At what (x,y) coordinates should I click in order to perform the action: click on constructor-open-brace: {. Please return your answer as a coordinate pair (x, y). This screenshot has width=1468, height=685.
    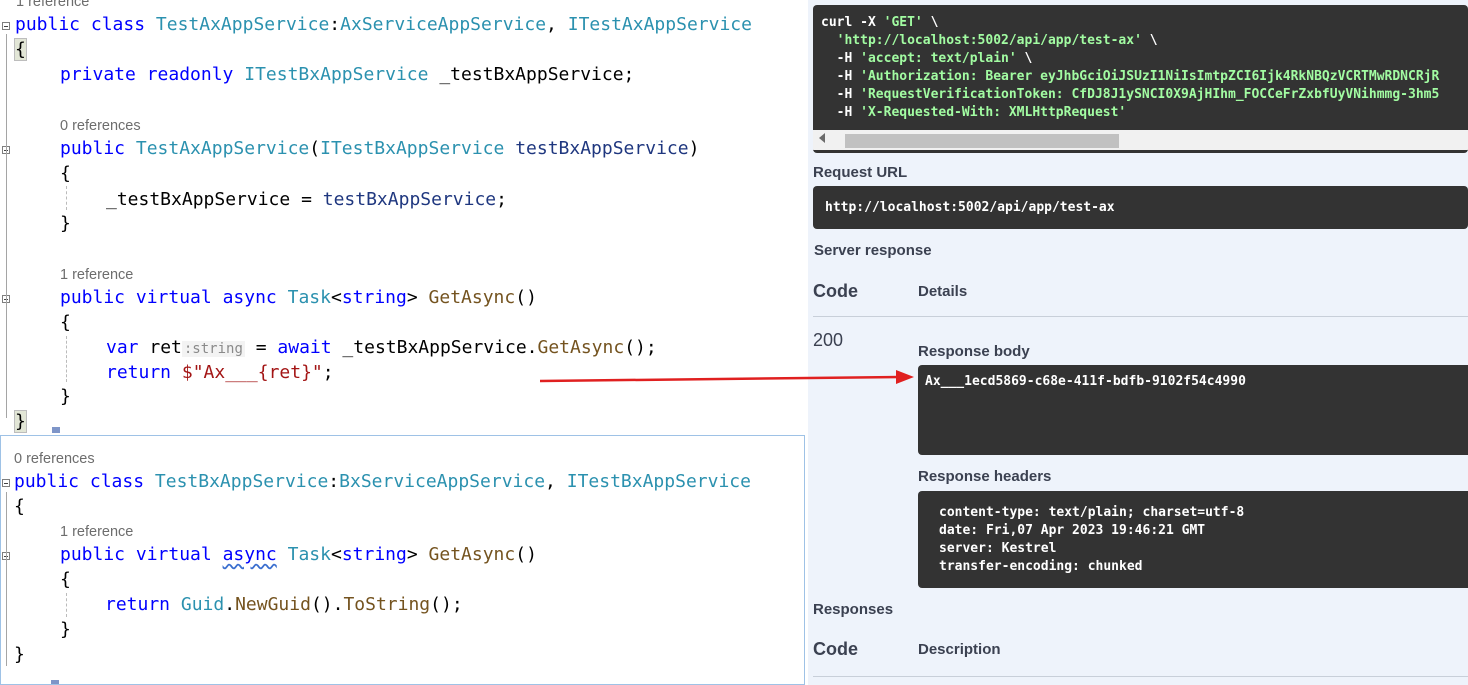
    Looking at the image, I should click on (65, 173).